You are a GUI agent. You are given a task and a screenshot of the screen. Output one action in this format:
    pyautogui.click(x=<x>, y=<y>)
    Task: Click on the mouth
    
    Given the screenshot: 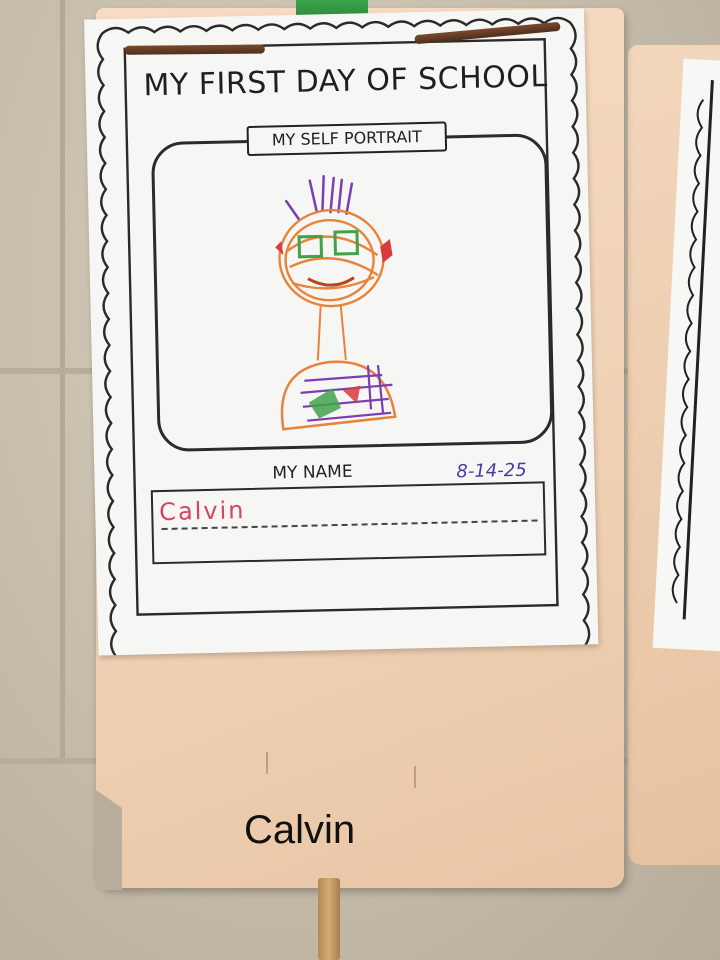 What is the action you would take?
    pyautogui.click(x=331, y=281)
    